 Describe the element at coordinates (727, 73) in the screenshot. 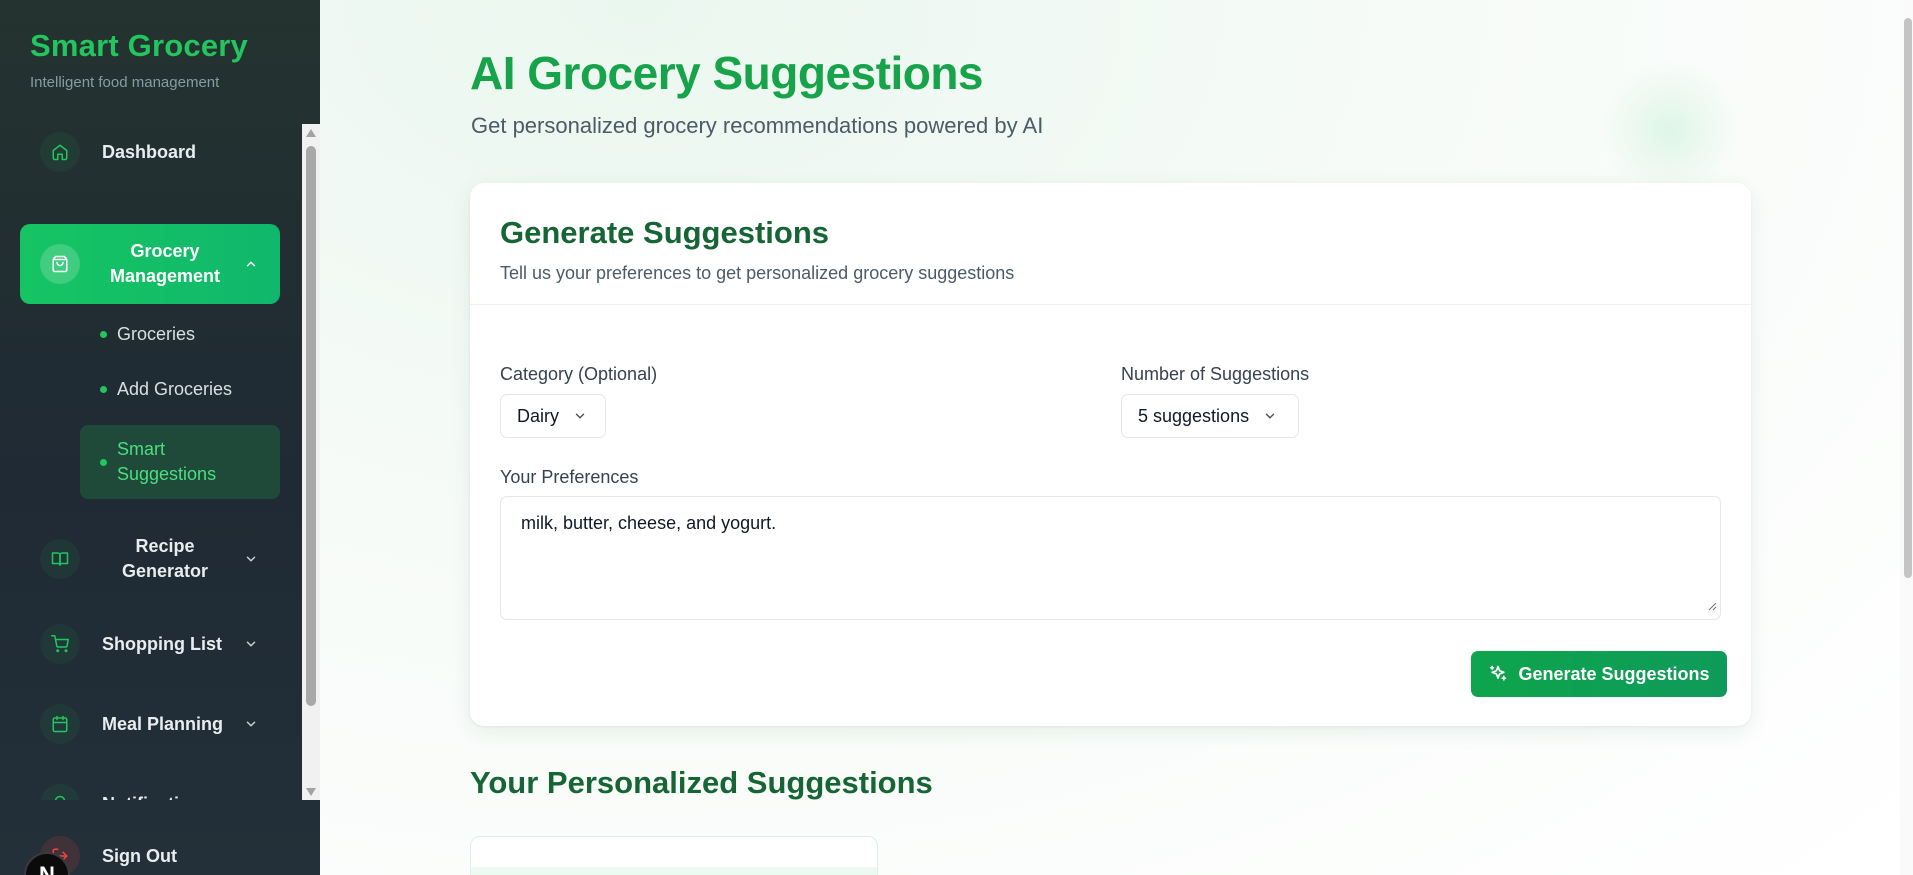

I see `page-title: AI Grocery Suggestions` at that location.